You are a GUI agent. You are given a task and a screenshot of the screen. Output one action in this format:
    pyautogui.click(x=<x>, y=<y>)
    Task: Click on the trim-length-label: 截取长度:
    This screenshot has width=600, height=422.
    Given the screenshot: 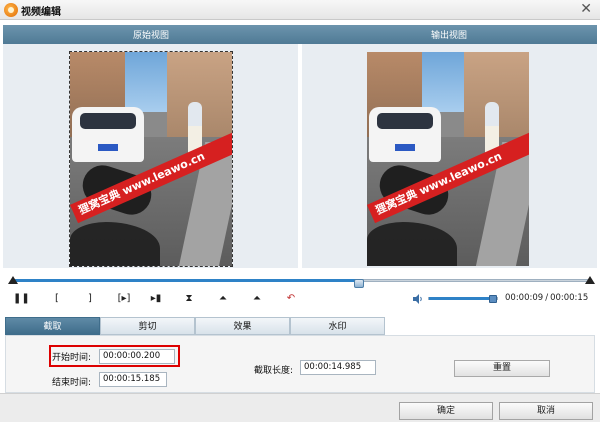 What is the action you would take?
    pyautogui.click(x=274, y=371)
    